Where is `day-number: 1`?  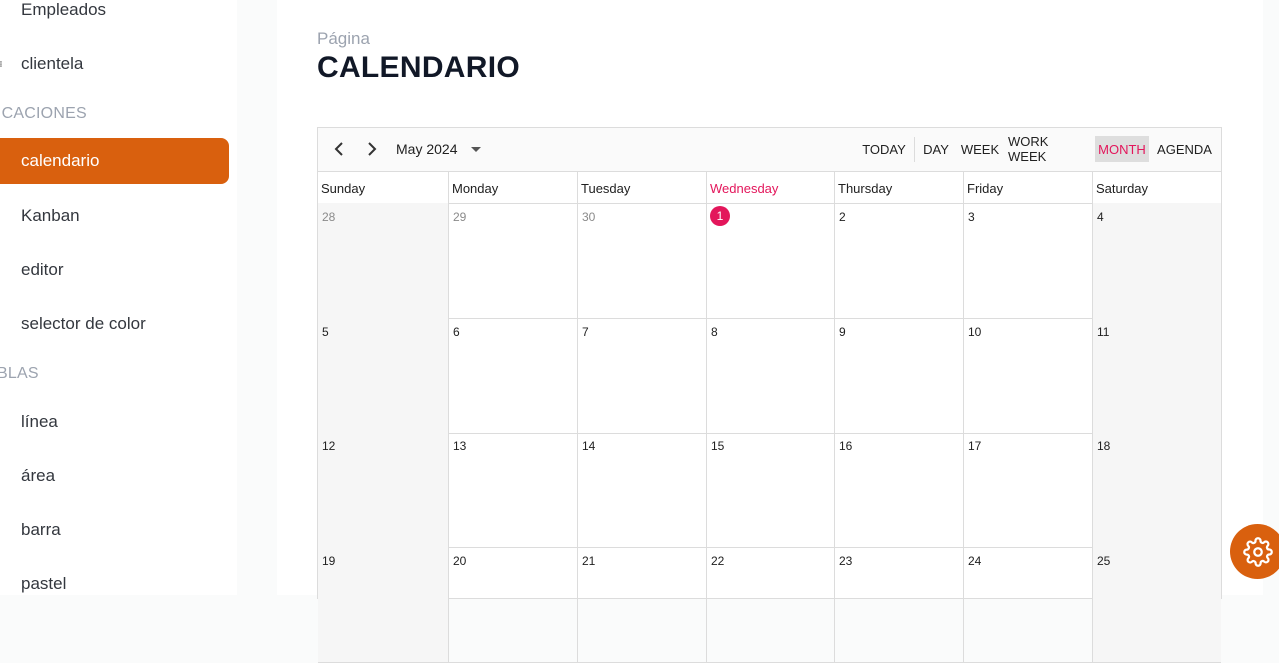 day-number: 1 is located at coordinates (720, 216).